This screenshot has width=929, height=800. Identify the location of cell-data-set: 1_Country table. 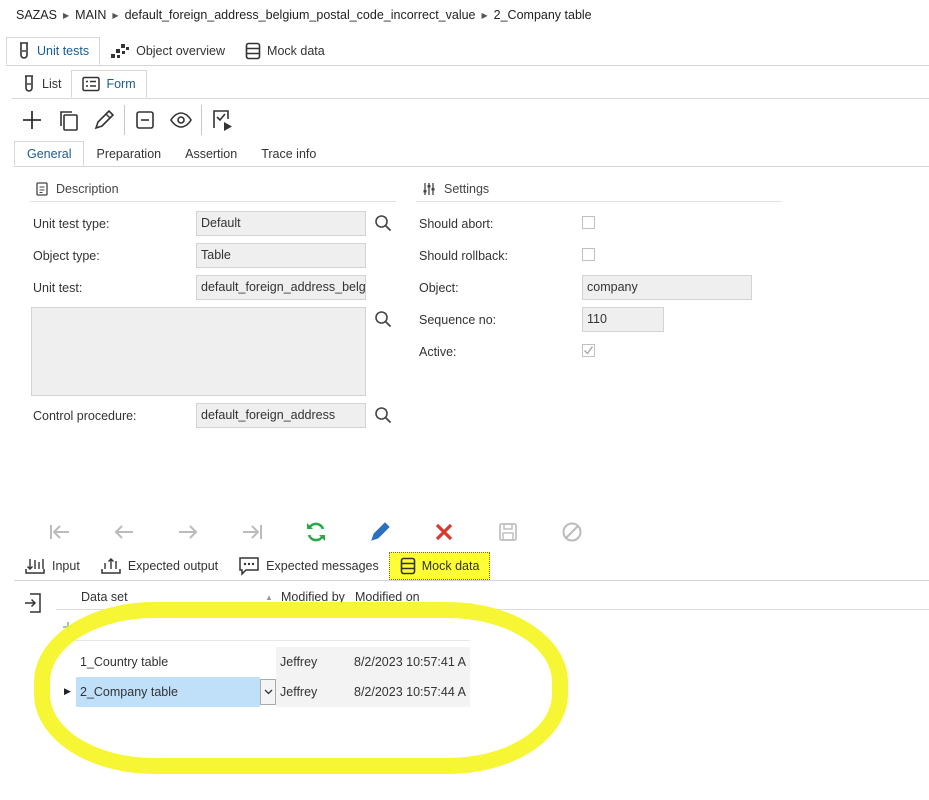
(176, 662).